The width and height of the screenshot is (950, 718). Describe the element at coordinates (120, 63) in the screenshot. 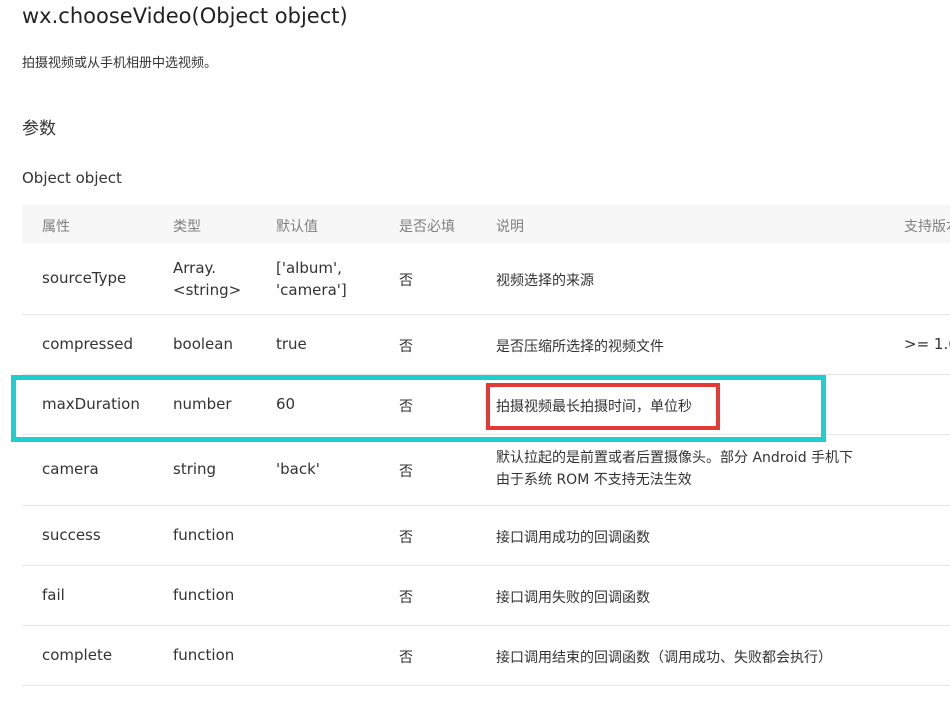

I see `page-description: 拍摄视频或从手机相册中选视频。` at that location.